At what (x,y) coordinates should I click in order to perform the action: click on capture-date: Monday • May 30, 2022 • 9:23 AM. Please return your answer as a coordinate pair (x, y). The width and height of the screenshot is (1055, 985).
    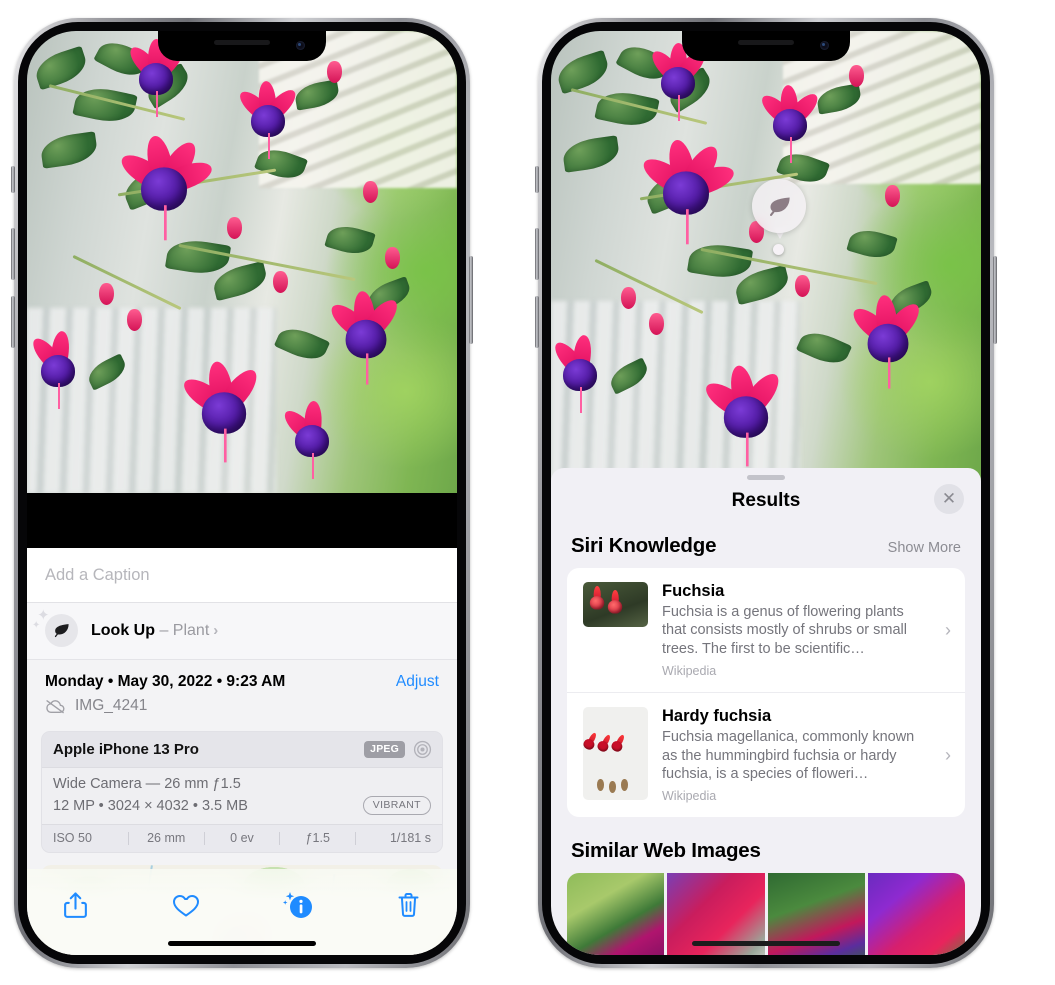
    Looking at the image, I should click on (165, 681).